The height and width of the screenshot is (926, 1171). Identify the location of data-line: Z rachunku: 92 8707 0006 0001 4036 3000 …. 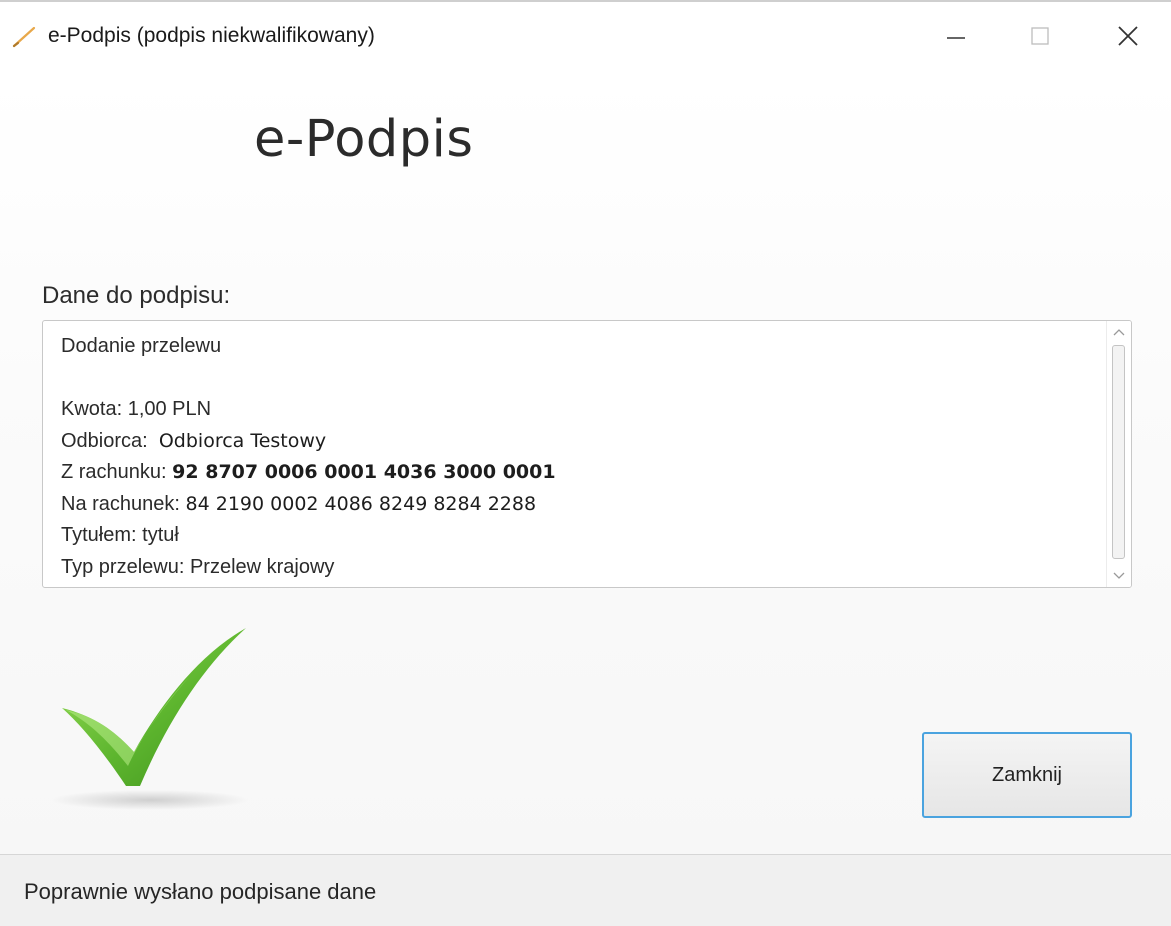
(581, 473).